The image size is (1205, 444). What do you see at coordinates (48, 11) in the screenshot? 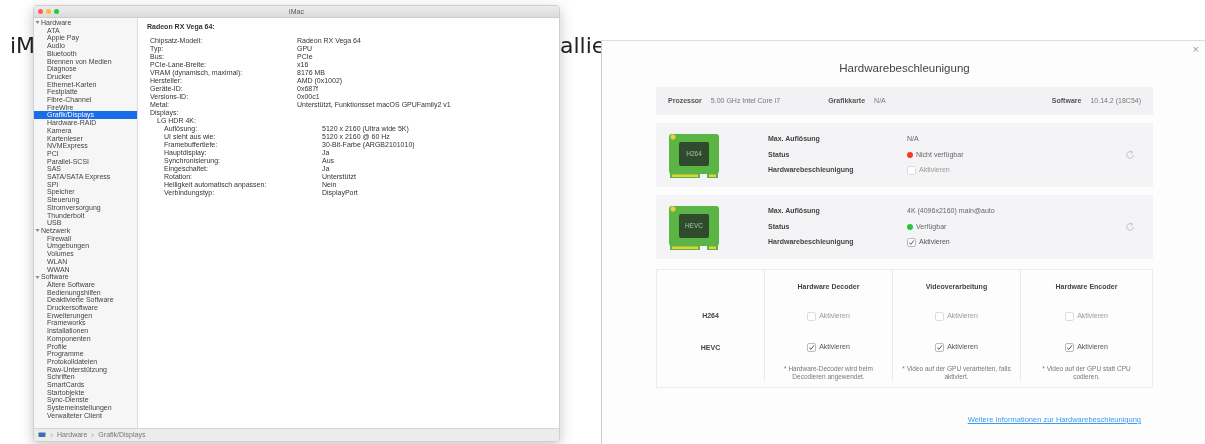
I see `minimize-button` at bounding box center [48, 11].